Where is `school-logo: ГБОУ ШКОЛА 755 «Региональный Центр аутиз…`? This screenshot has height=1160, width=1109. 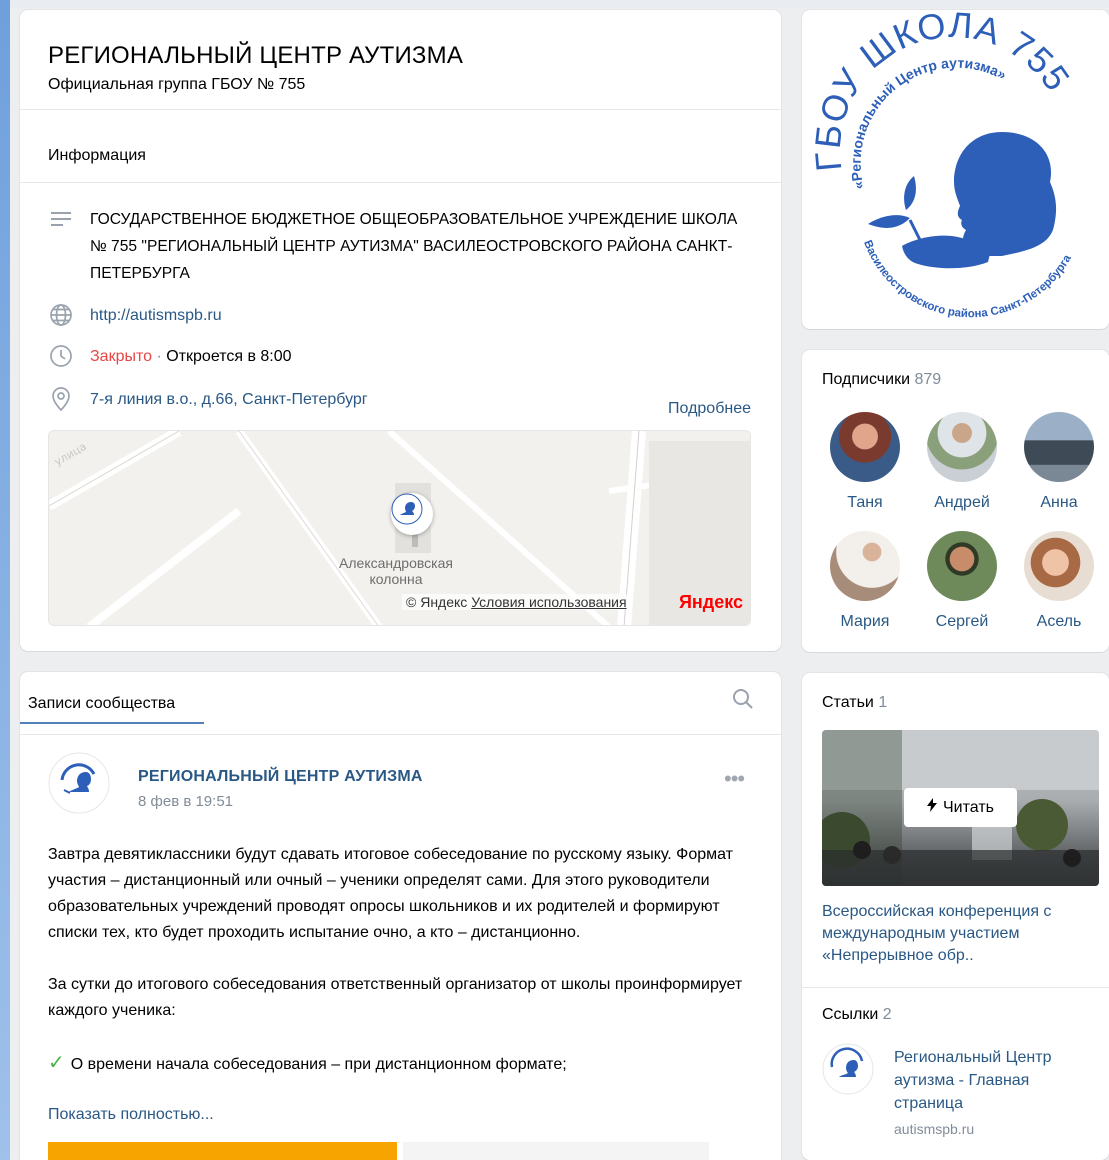 school-logo: ГБОУ ШКОЛА 755 «Региональный Центр аутиз… is located at coordinates (942, 162).